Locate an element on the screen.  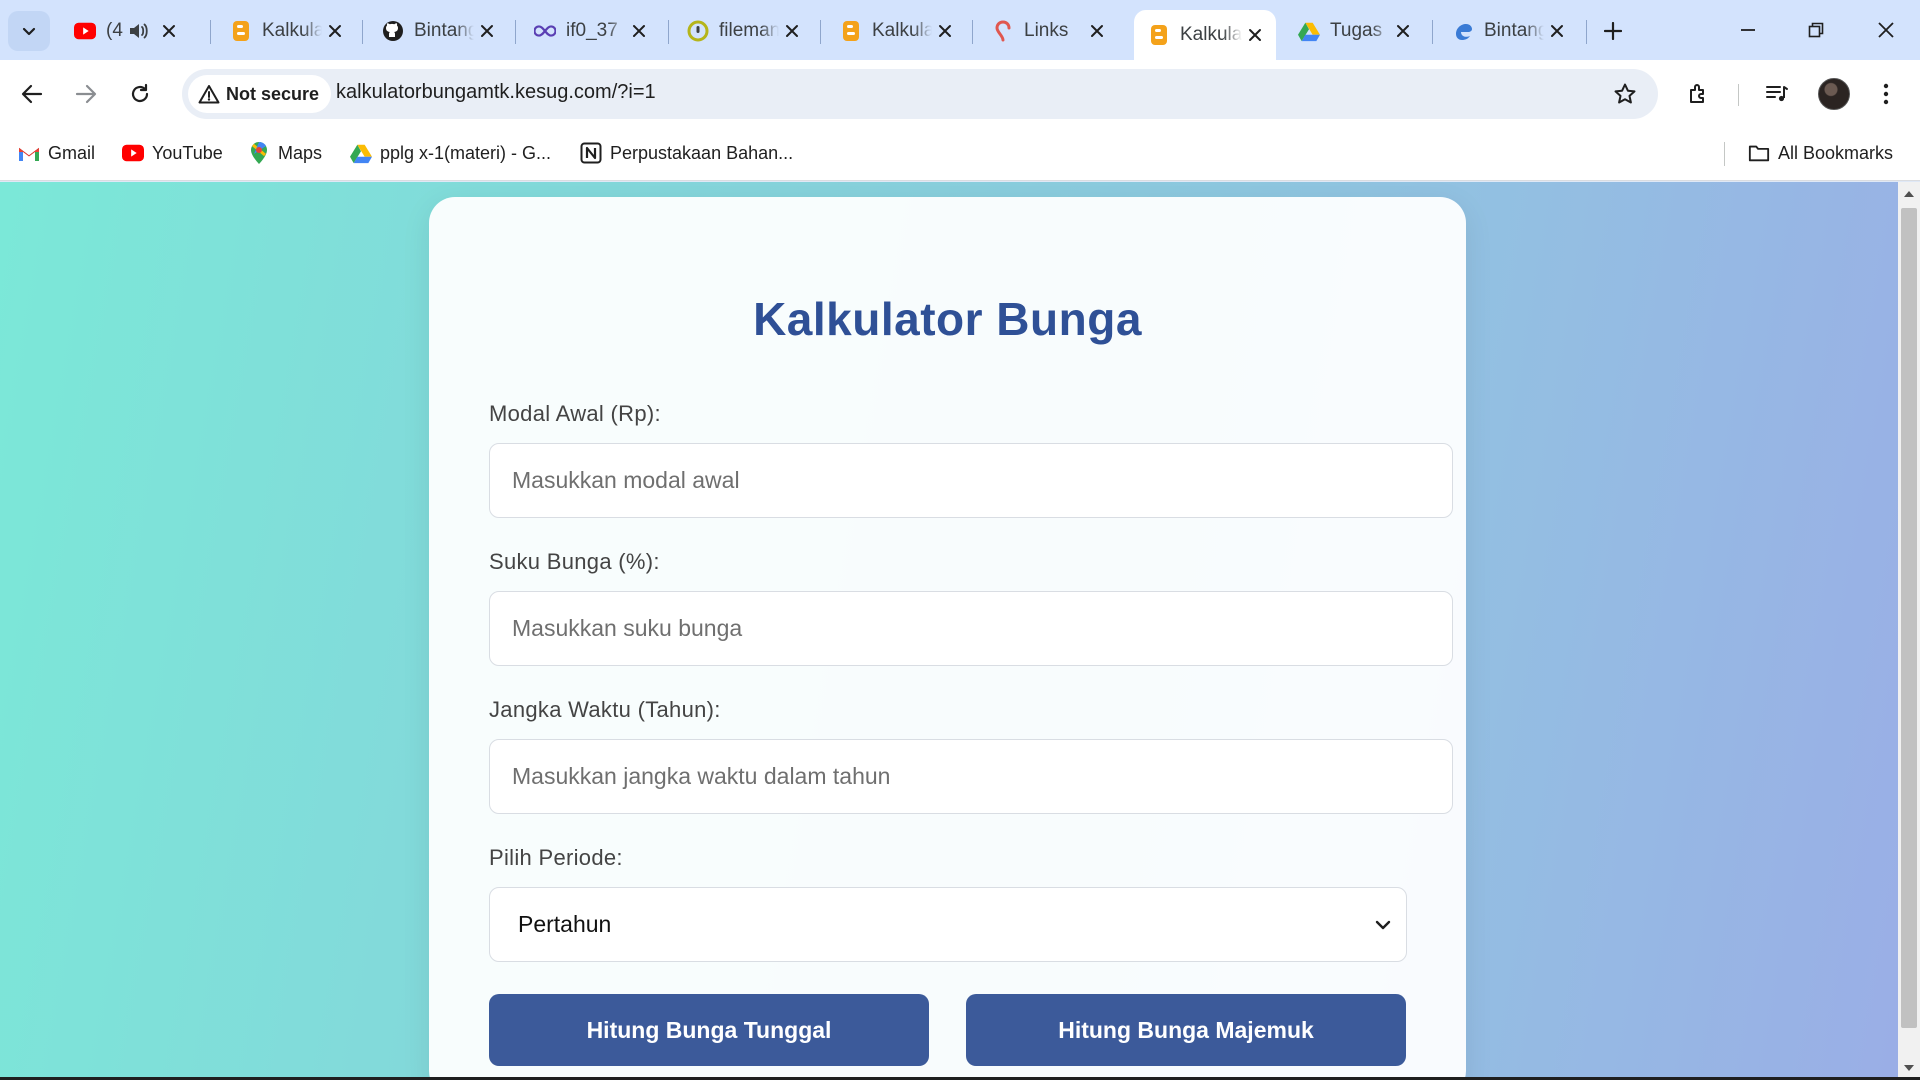
bookmark-youtube: YouTube is located at coordinates (172, 153).